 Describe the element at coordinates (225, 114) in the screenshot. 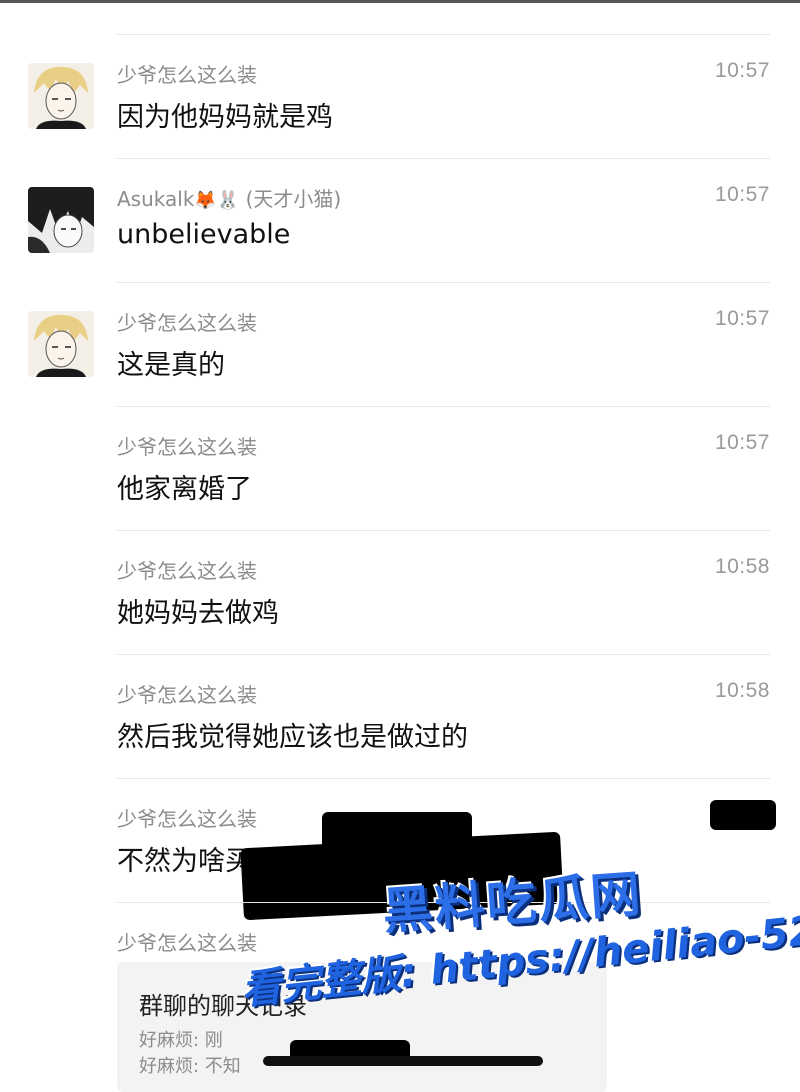

I see `message-text: 因为他妈妈就是鸡` at that location.